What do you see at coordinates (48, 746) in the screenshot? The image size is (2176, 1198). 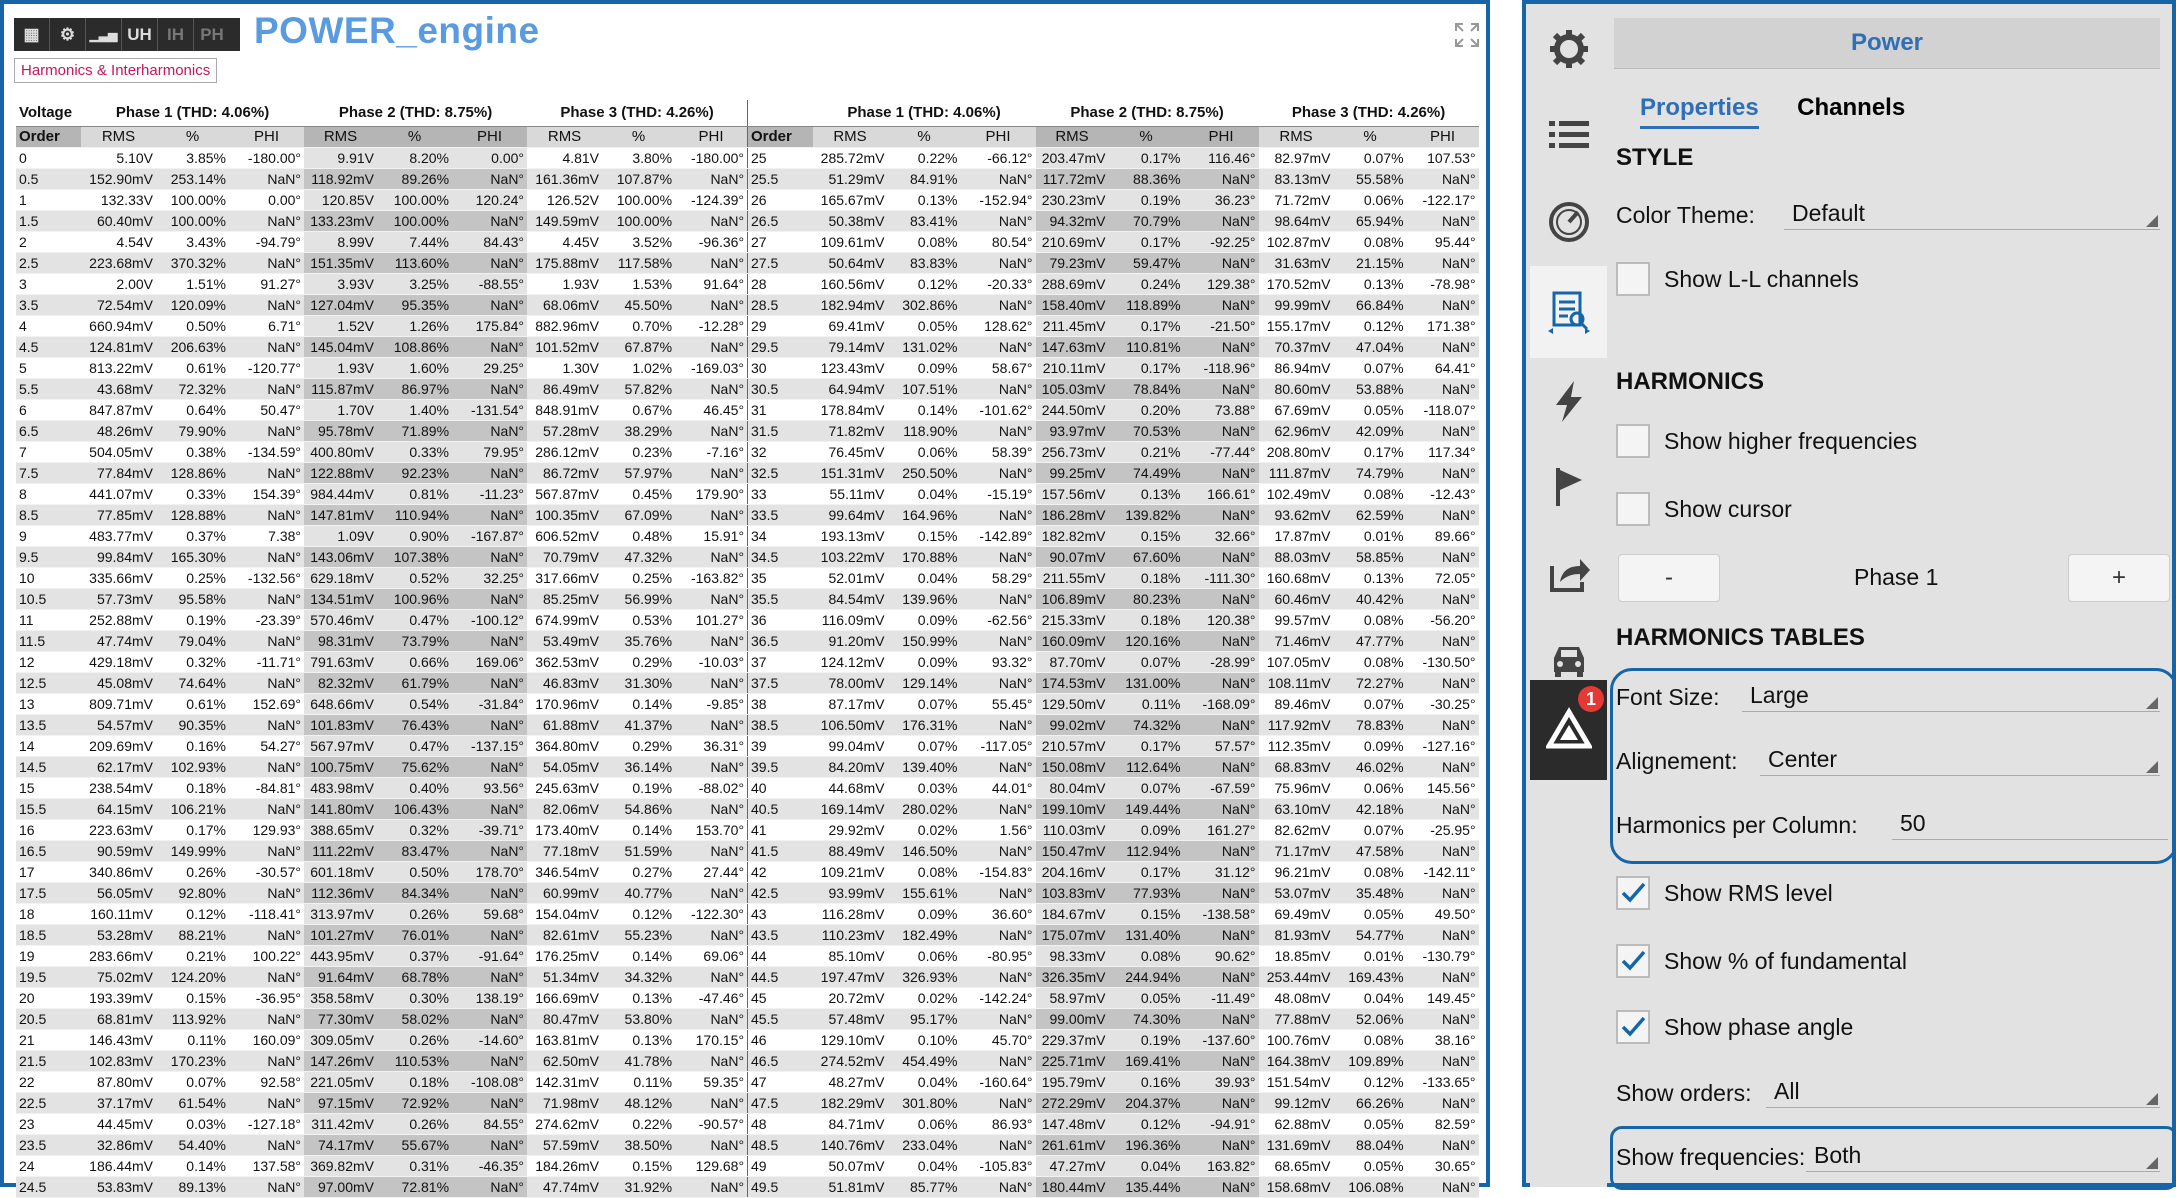 I see `order-cell: 14` at bounding box center [48, 746].